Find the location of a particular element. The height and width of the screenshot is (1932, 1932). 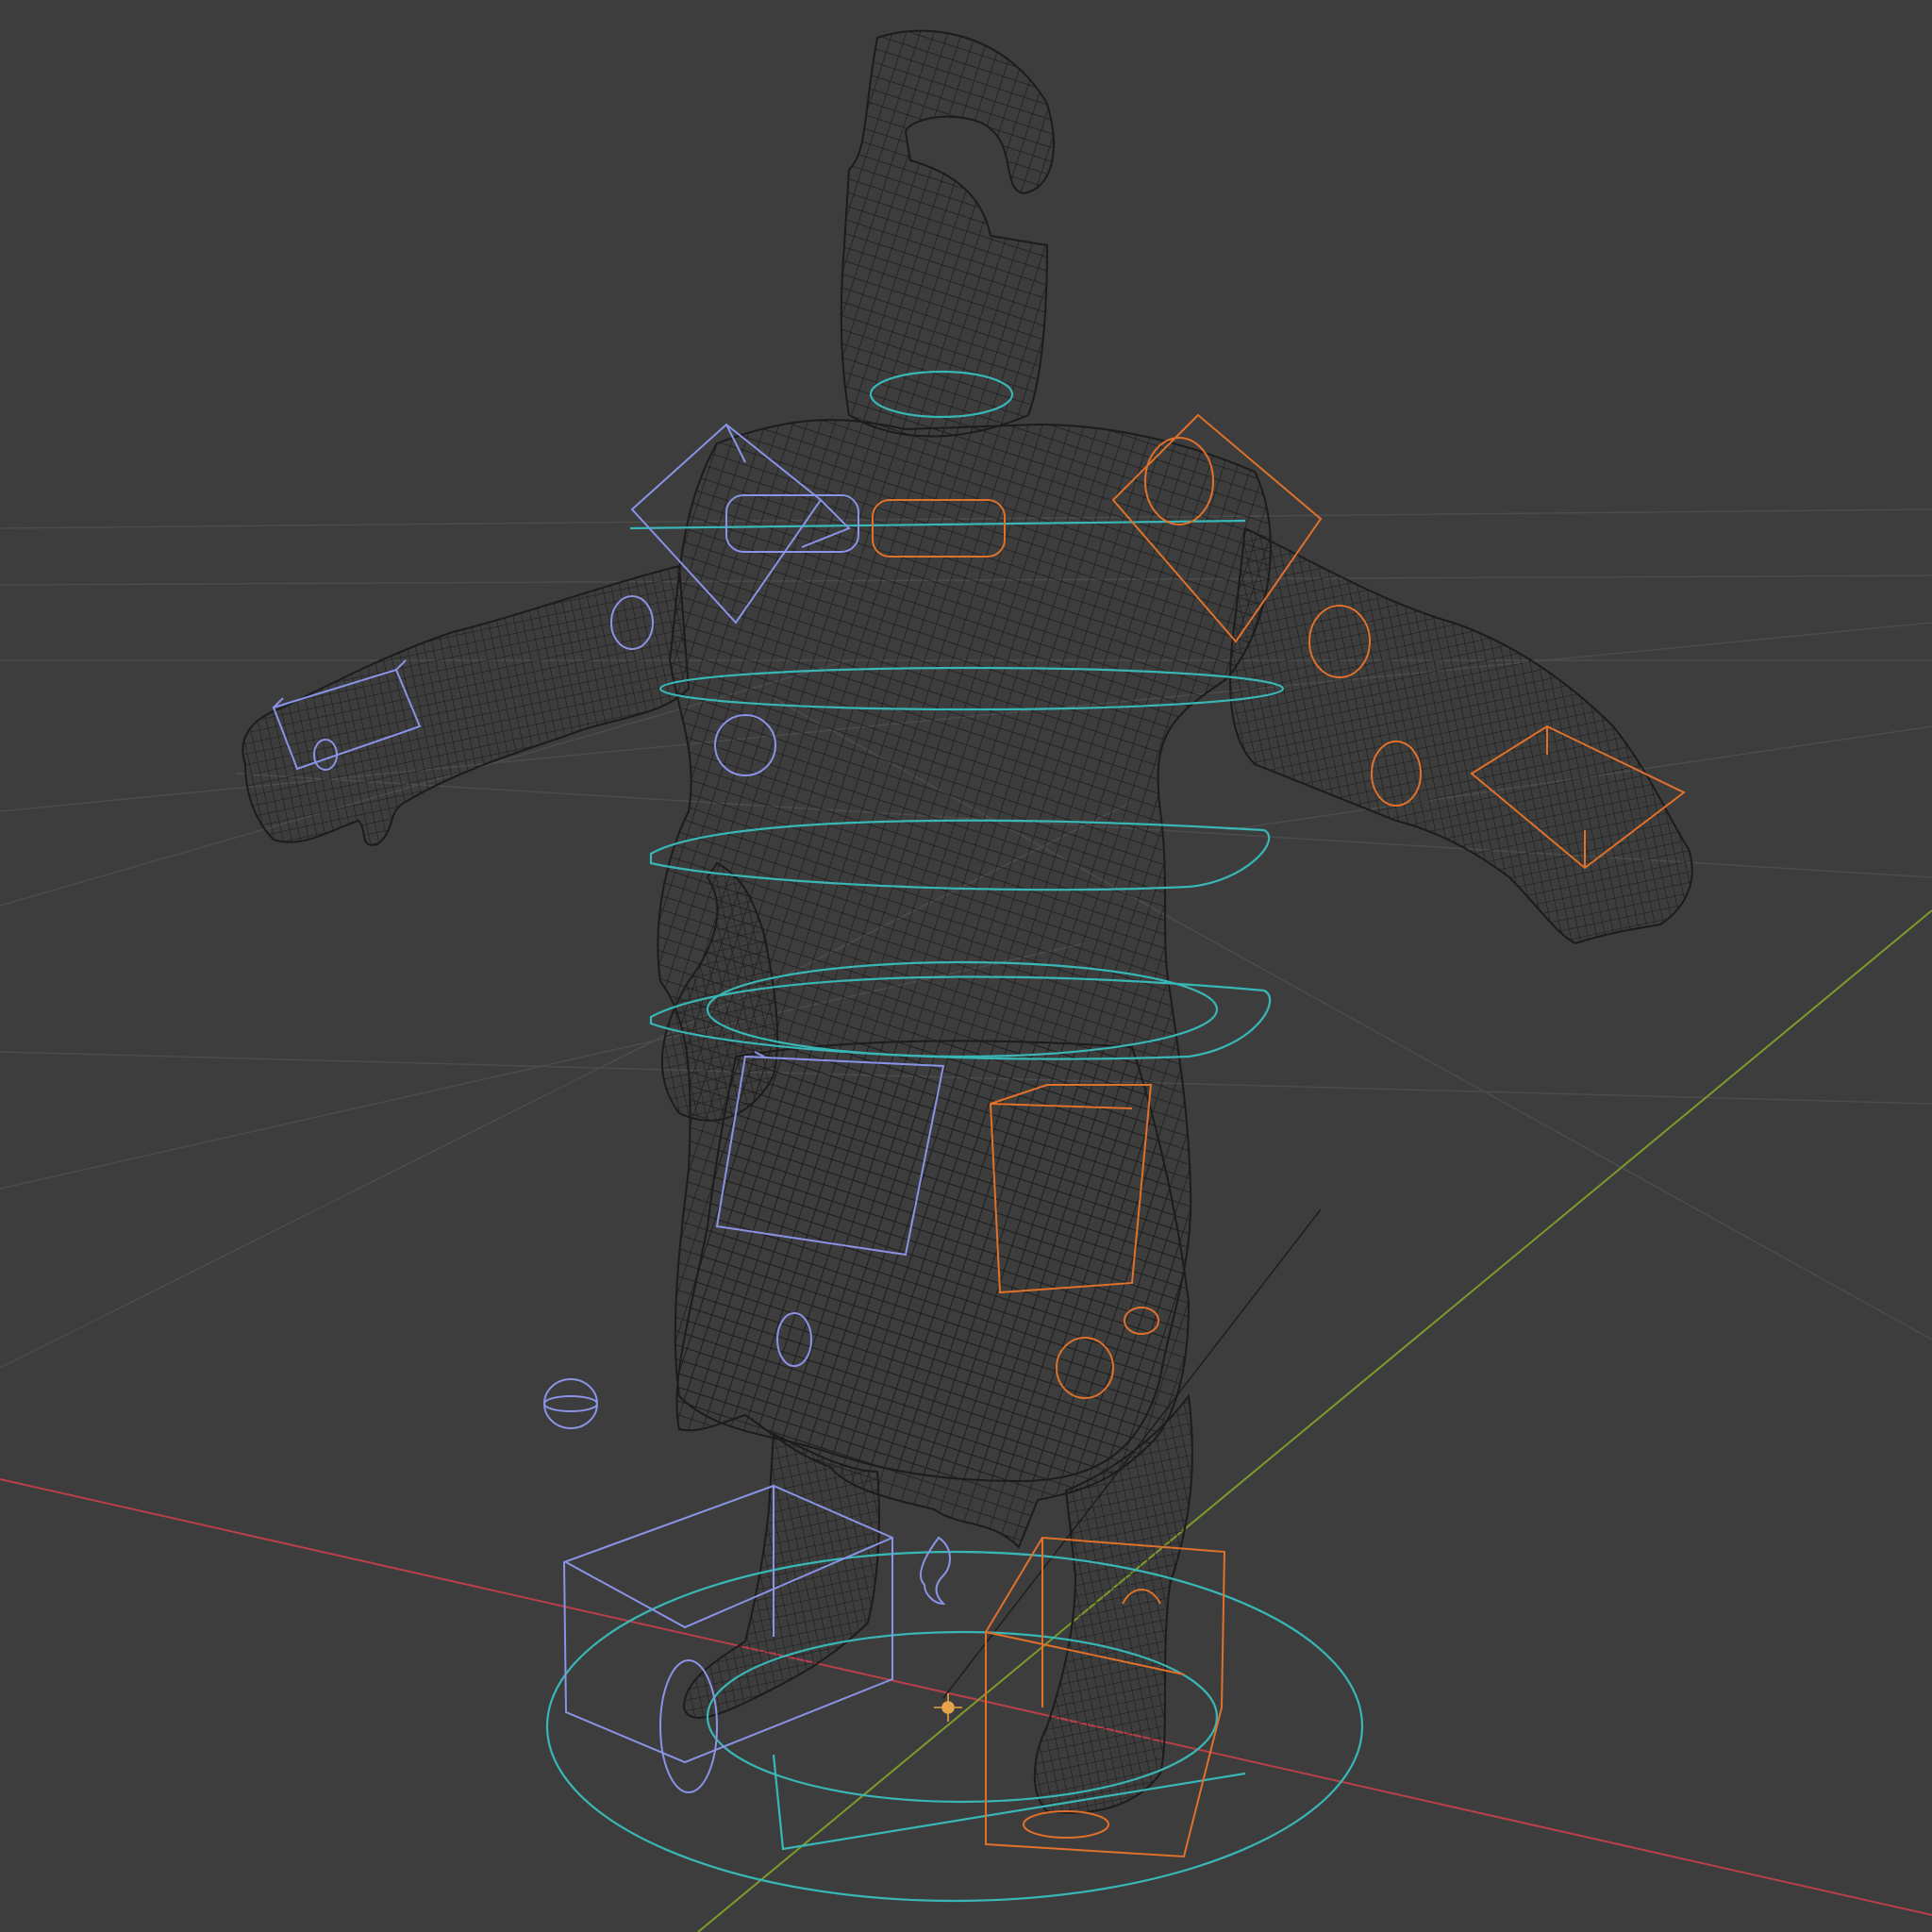

mesh-leg-left is located at coordinates (781, 1576).